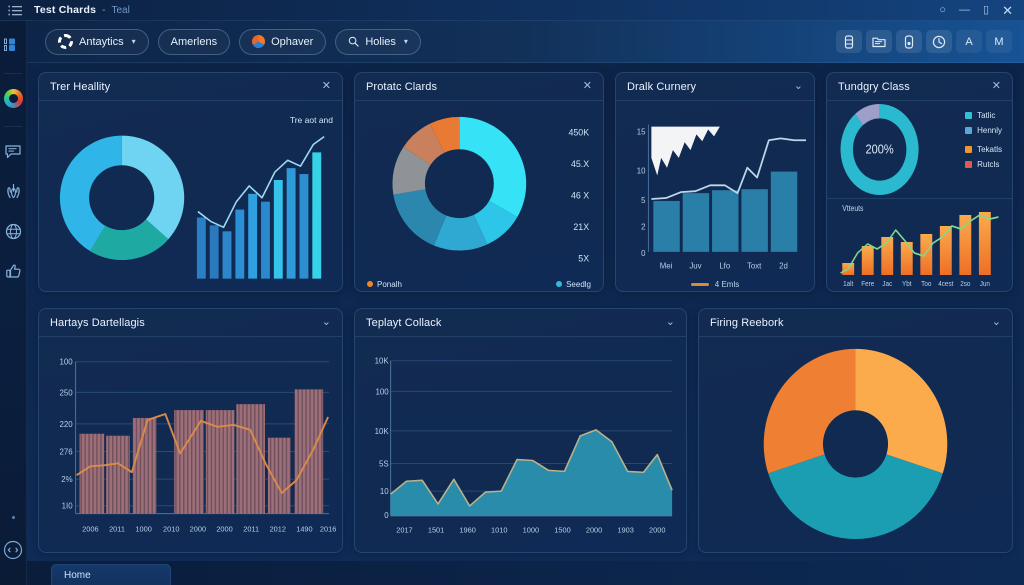 The height and width of the screenshot is (585, 1024). Describe the element at coordinates (666, 266) in the screenshot. I see `svg-text: Mei` at that location.